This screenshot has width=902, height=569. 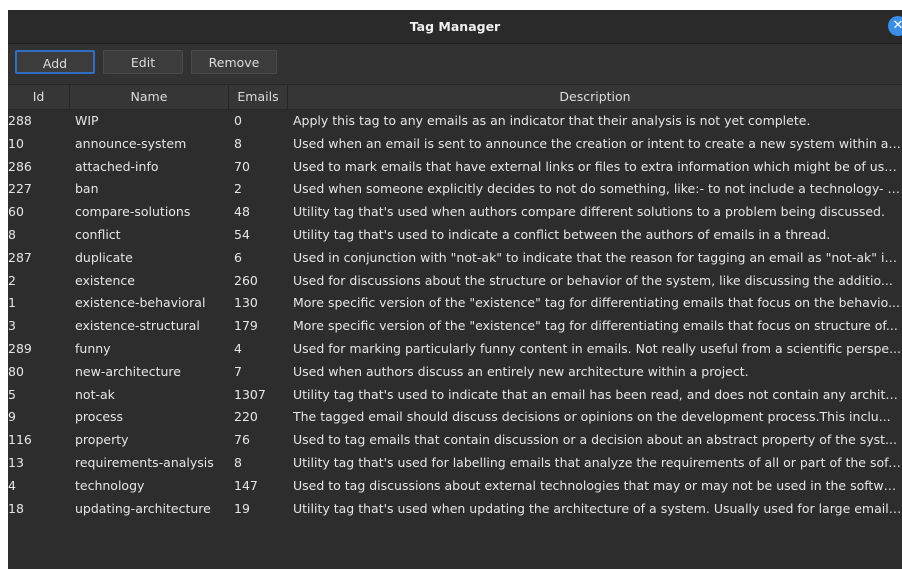 What do you see at coordinates (242, 440) in the screenshot?
I see `tag-emails-cell: 76` at bounding box center [242, 440].